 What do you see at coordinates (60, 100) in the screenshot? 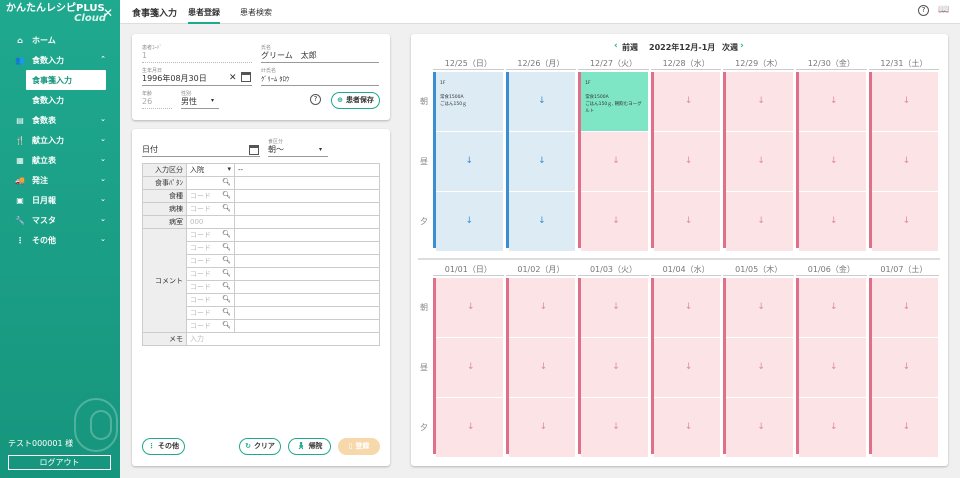
I see `sidebar-sub-meal-count-input: 食数入力` at bounding box center [60, 100].